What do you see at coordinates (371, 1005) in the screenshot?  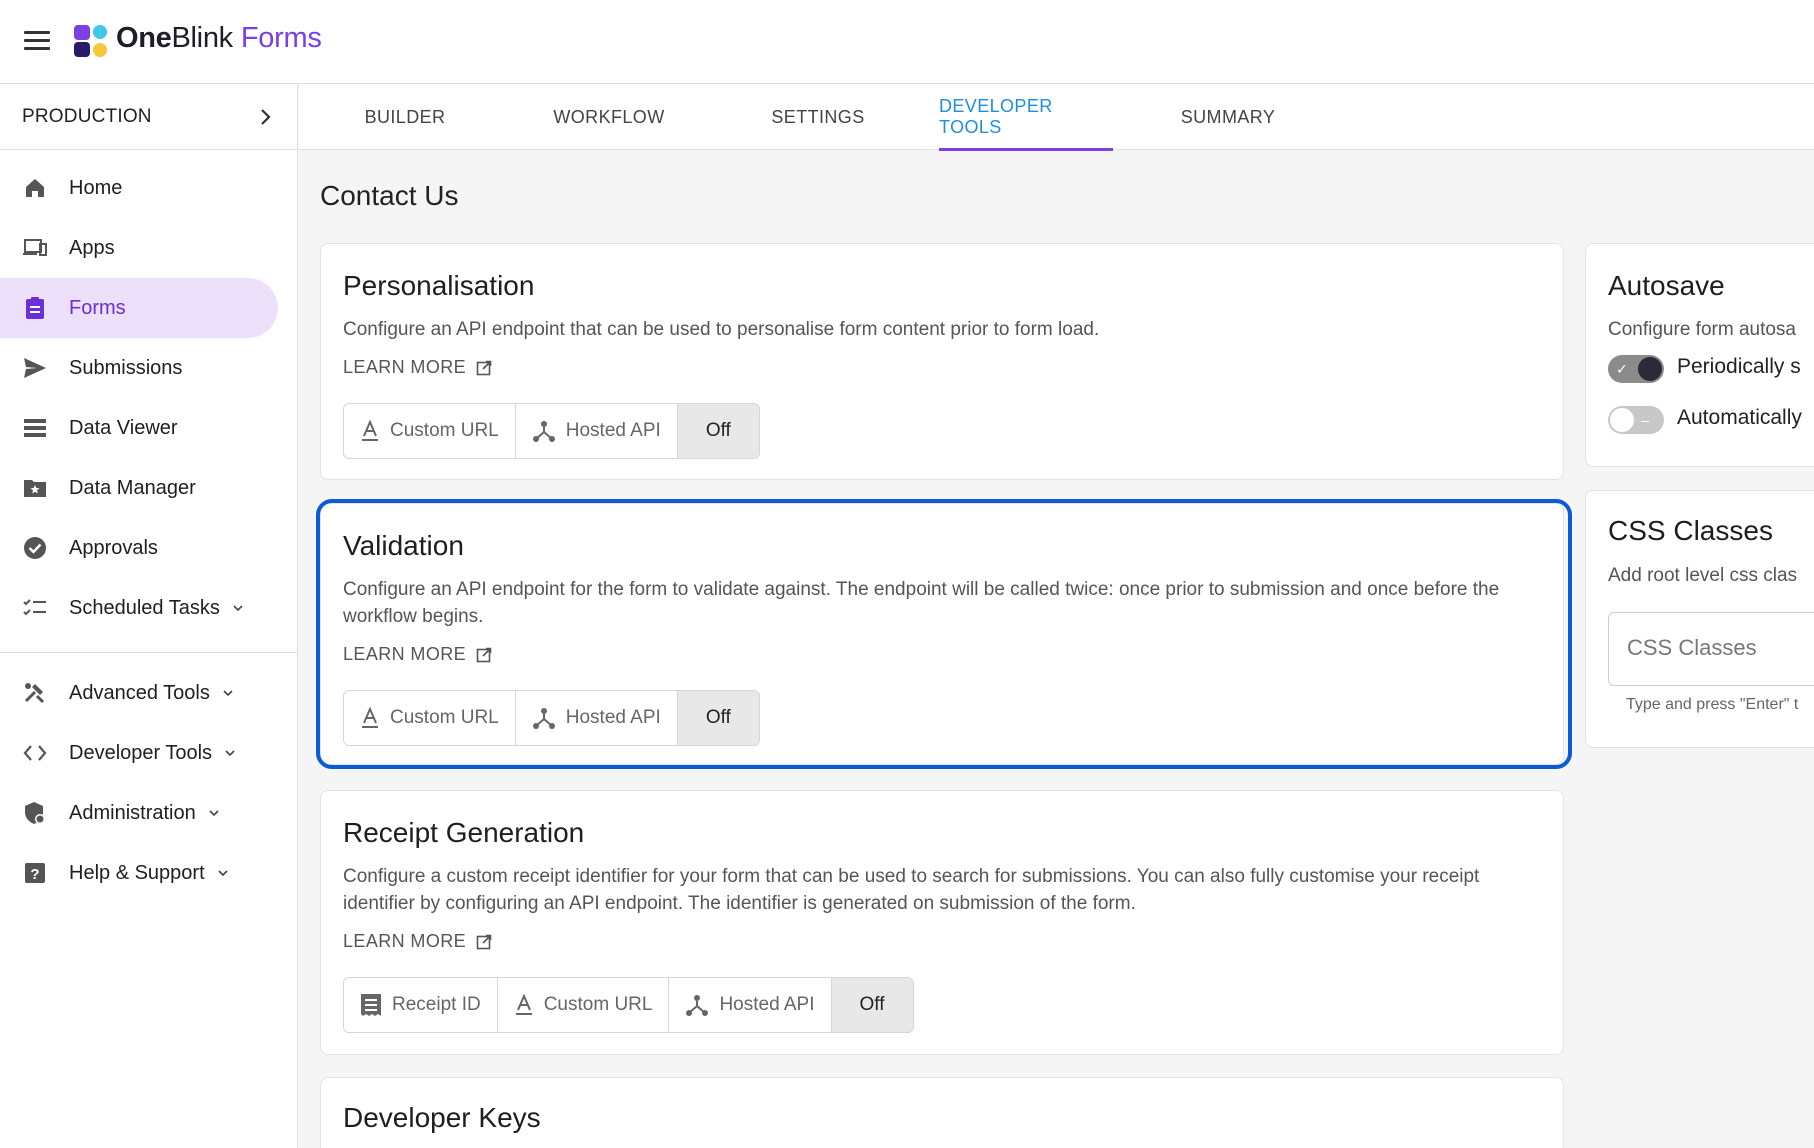 I see `receipt-icon` at bounding box center [371, 1005].